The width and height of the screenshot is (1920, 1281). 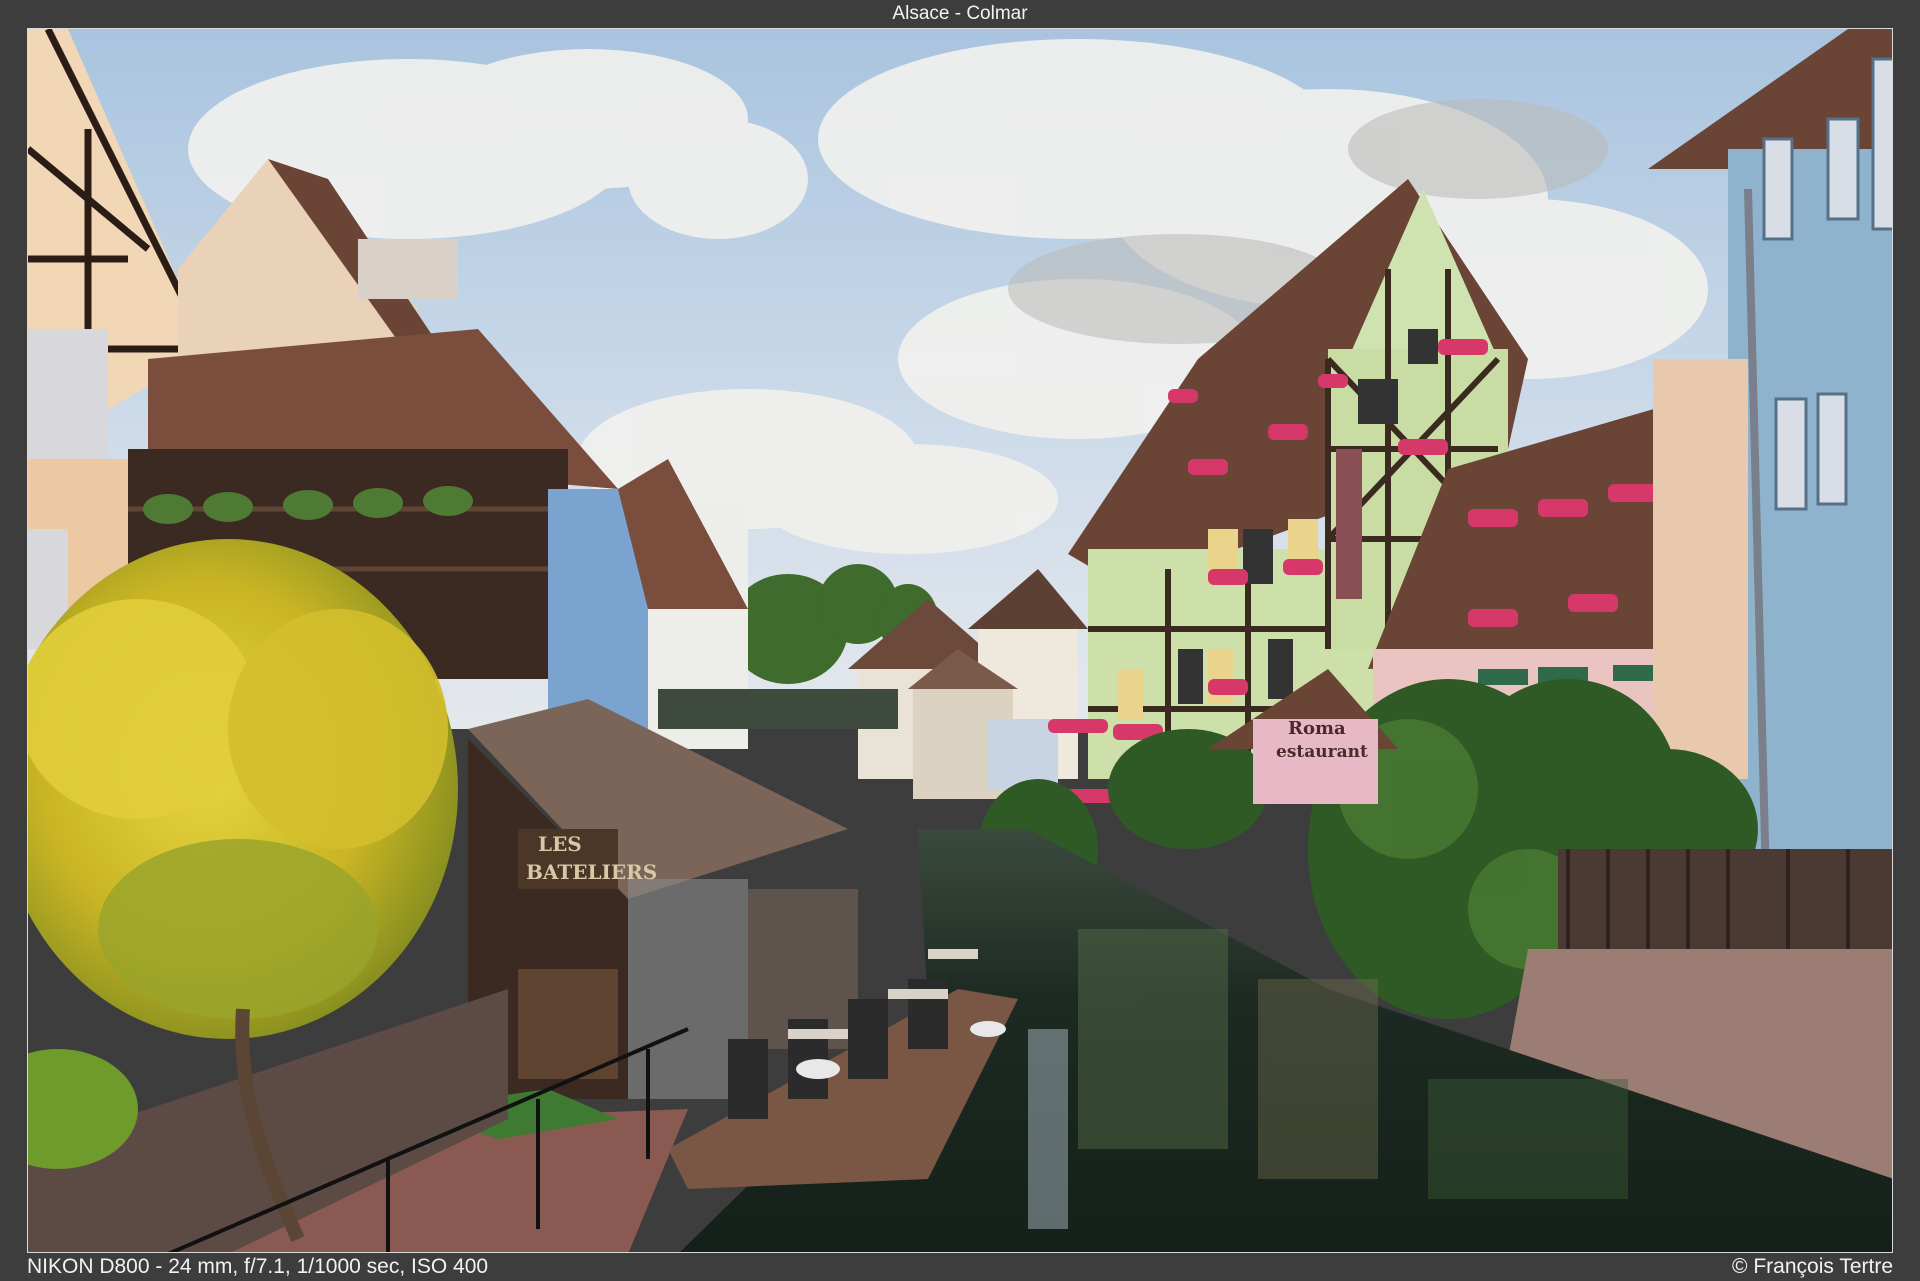 I want to click on restaurant-sign-line2: estaurant, so click(x=1322, y=752).